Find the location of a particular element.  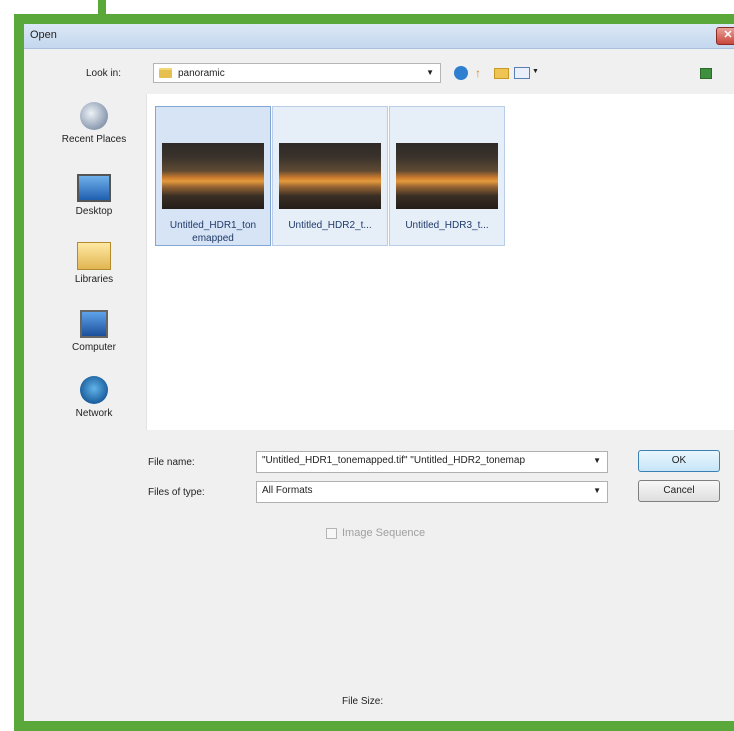

dialog-title: Open is located at coordinates (43, 35).